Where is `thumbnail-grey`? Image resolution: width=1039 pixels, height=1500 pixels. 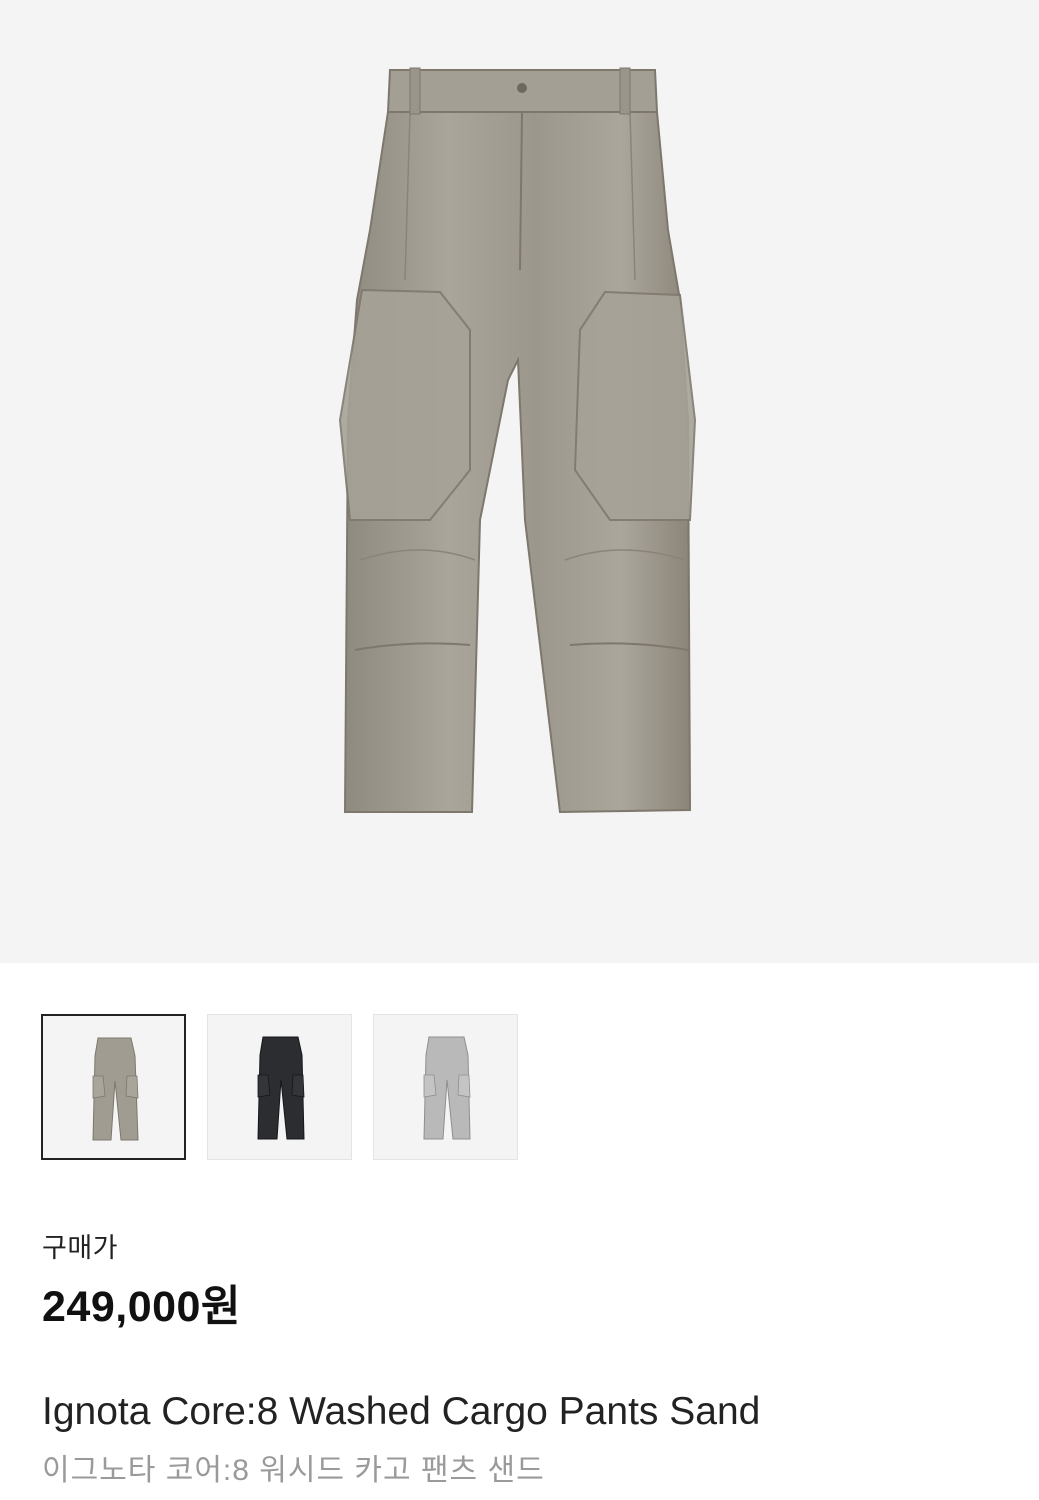 thumbnail-grey is located at coordinates (445, 1087).